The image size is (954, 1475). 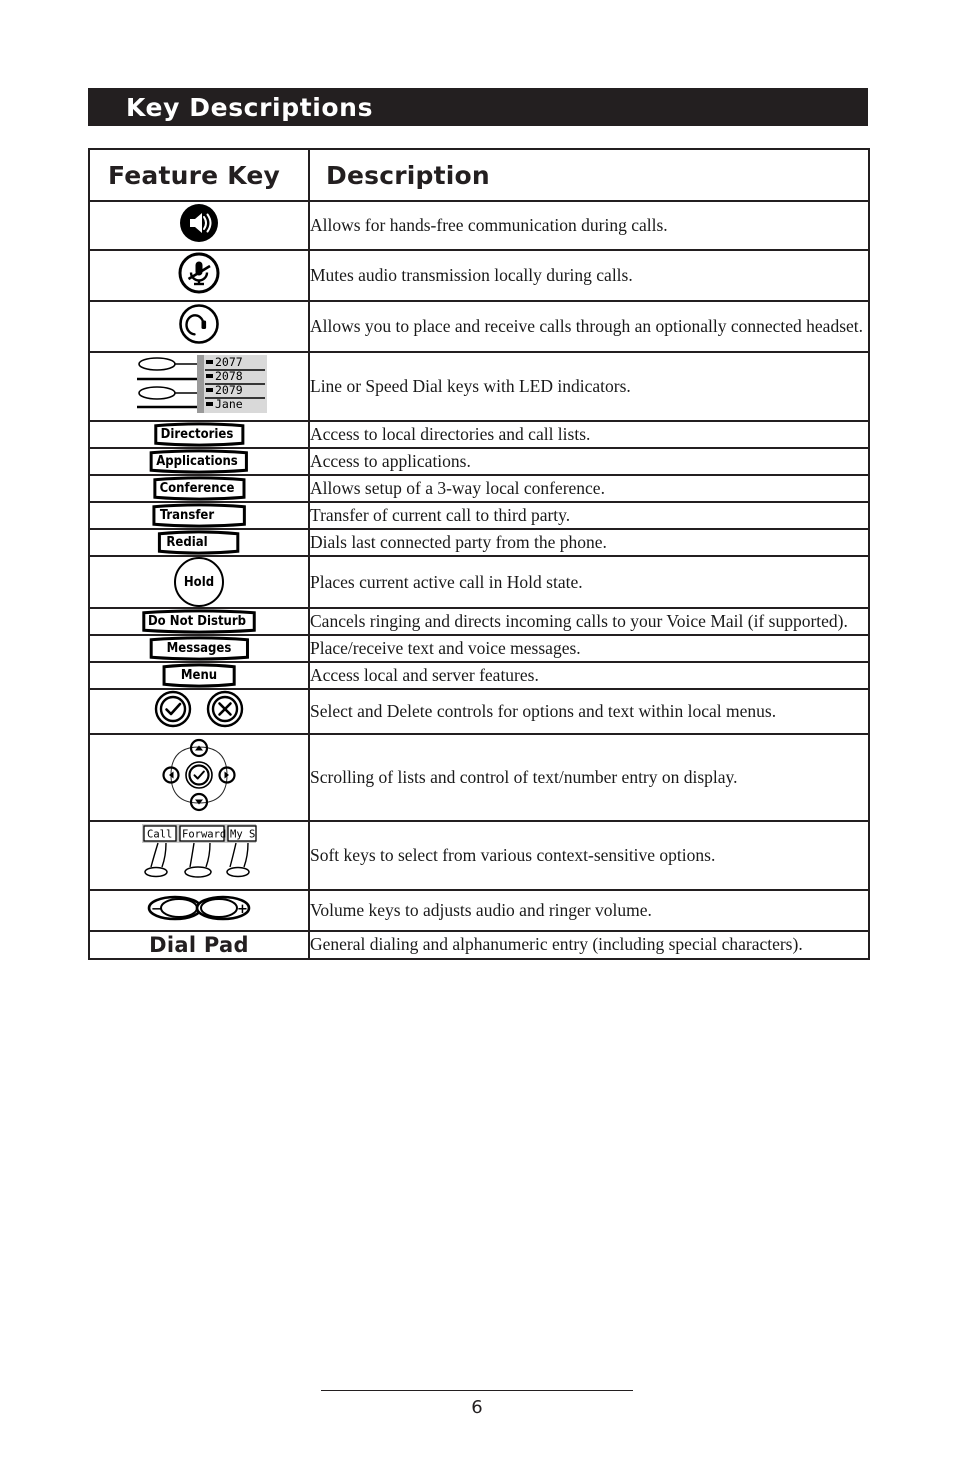 I want to click on key-cell-transfer: Transfer, so click(x=199, y=515).